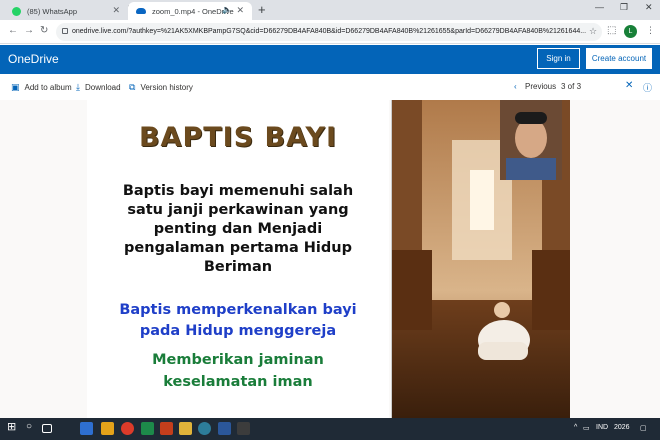 The width and height of the screenshot is (660, 440). I want to click on download-button: ⤓ Download, so click(98, 87).